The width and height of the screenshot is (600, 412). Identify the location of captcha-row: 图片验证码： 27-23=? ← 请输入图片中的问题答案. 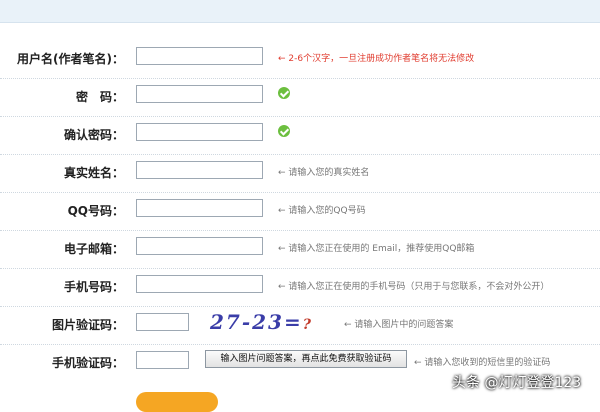
(300, 325).